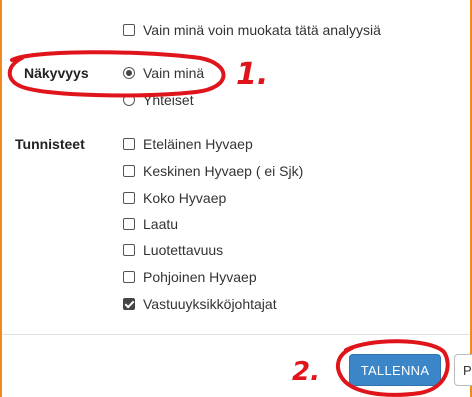  What do you see at coordinates (50, 144) in the screenshot?
I see `tags-label: Tunnisteet` at bounding box center [50, 144].